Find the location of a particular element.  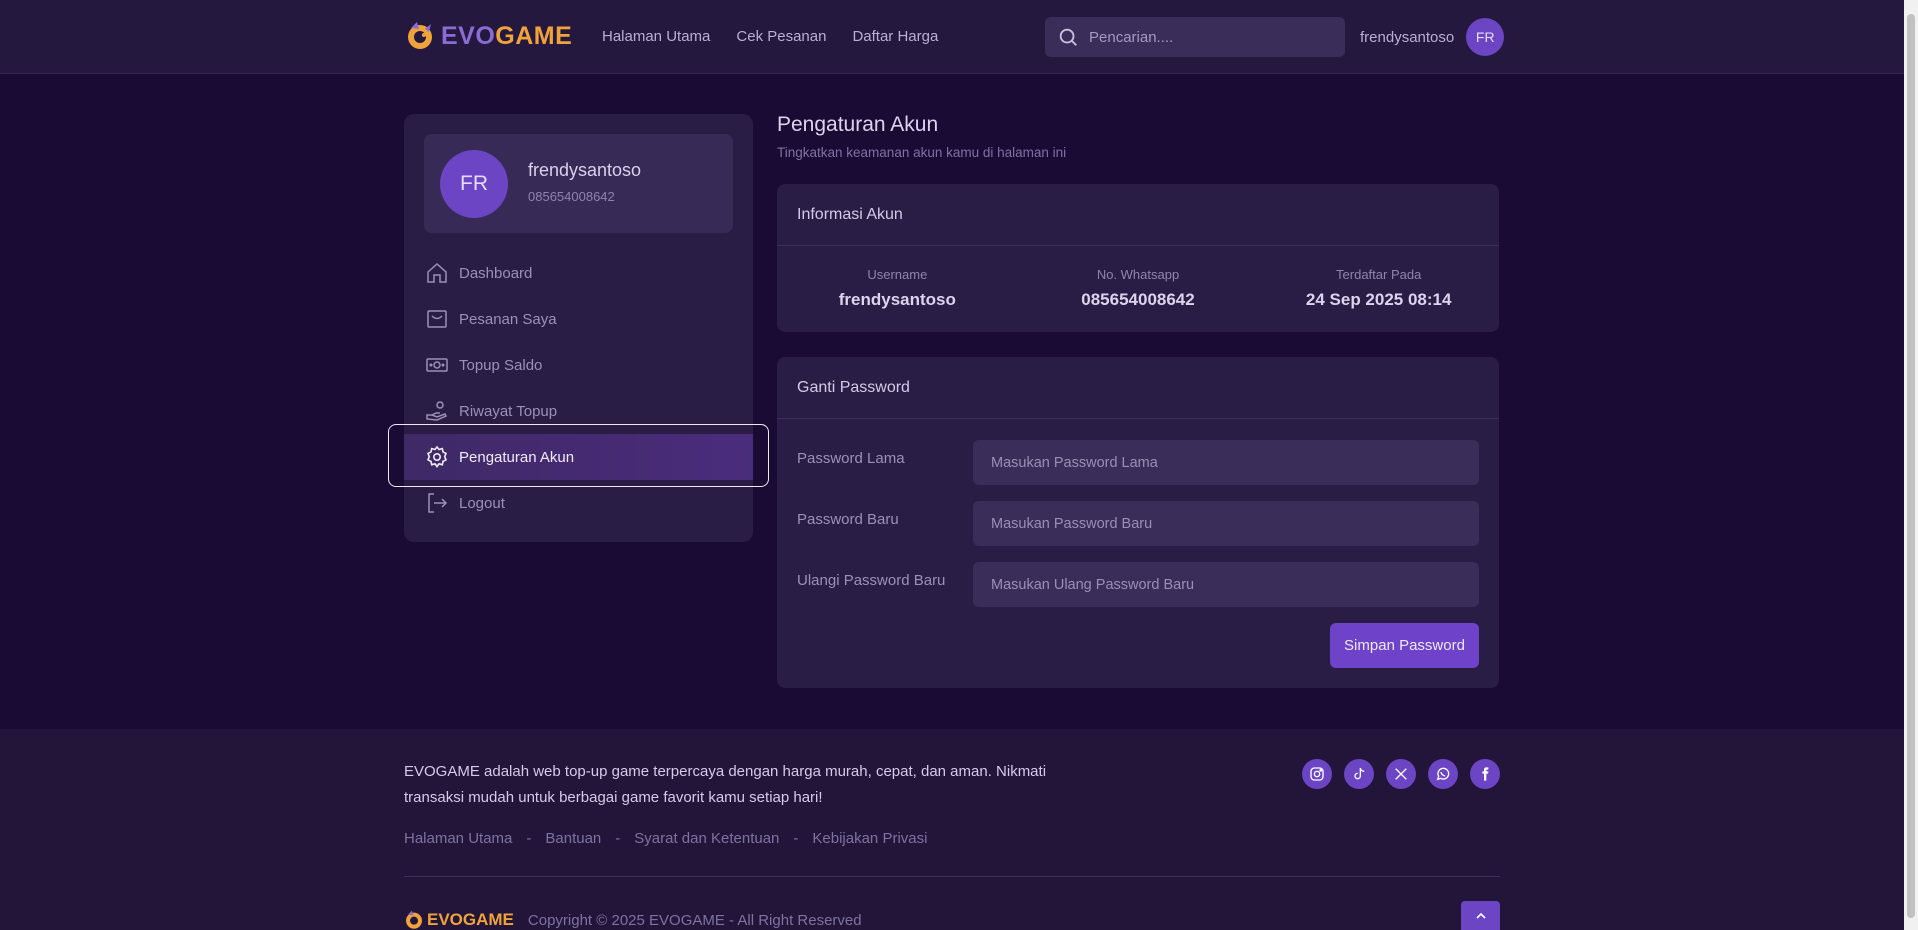

sidebar-item-label: Dashboard is located at coordinates (496, 273).